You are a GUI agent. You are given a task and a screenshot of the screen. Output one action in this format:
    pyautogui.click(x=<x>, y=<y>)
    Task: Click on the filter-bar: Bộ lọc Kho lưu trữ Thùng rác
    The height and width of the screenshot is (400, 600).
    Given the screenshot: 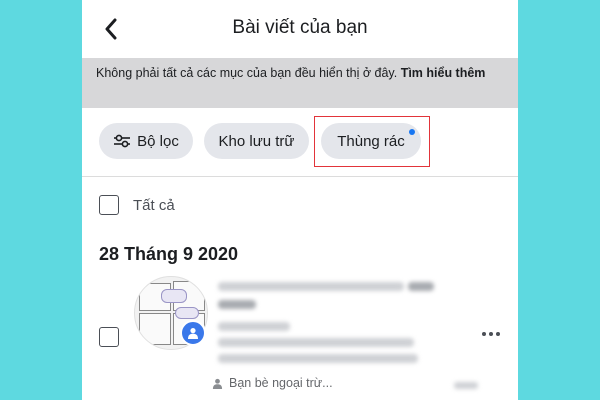 What is the action you would take?
    pyautogui.click(x=300, y=140)
    